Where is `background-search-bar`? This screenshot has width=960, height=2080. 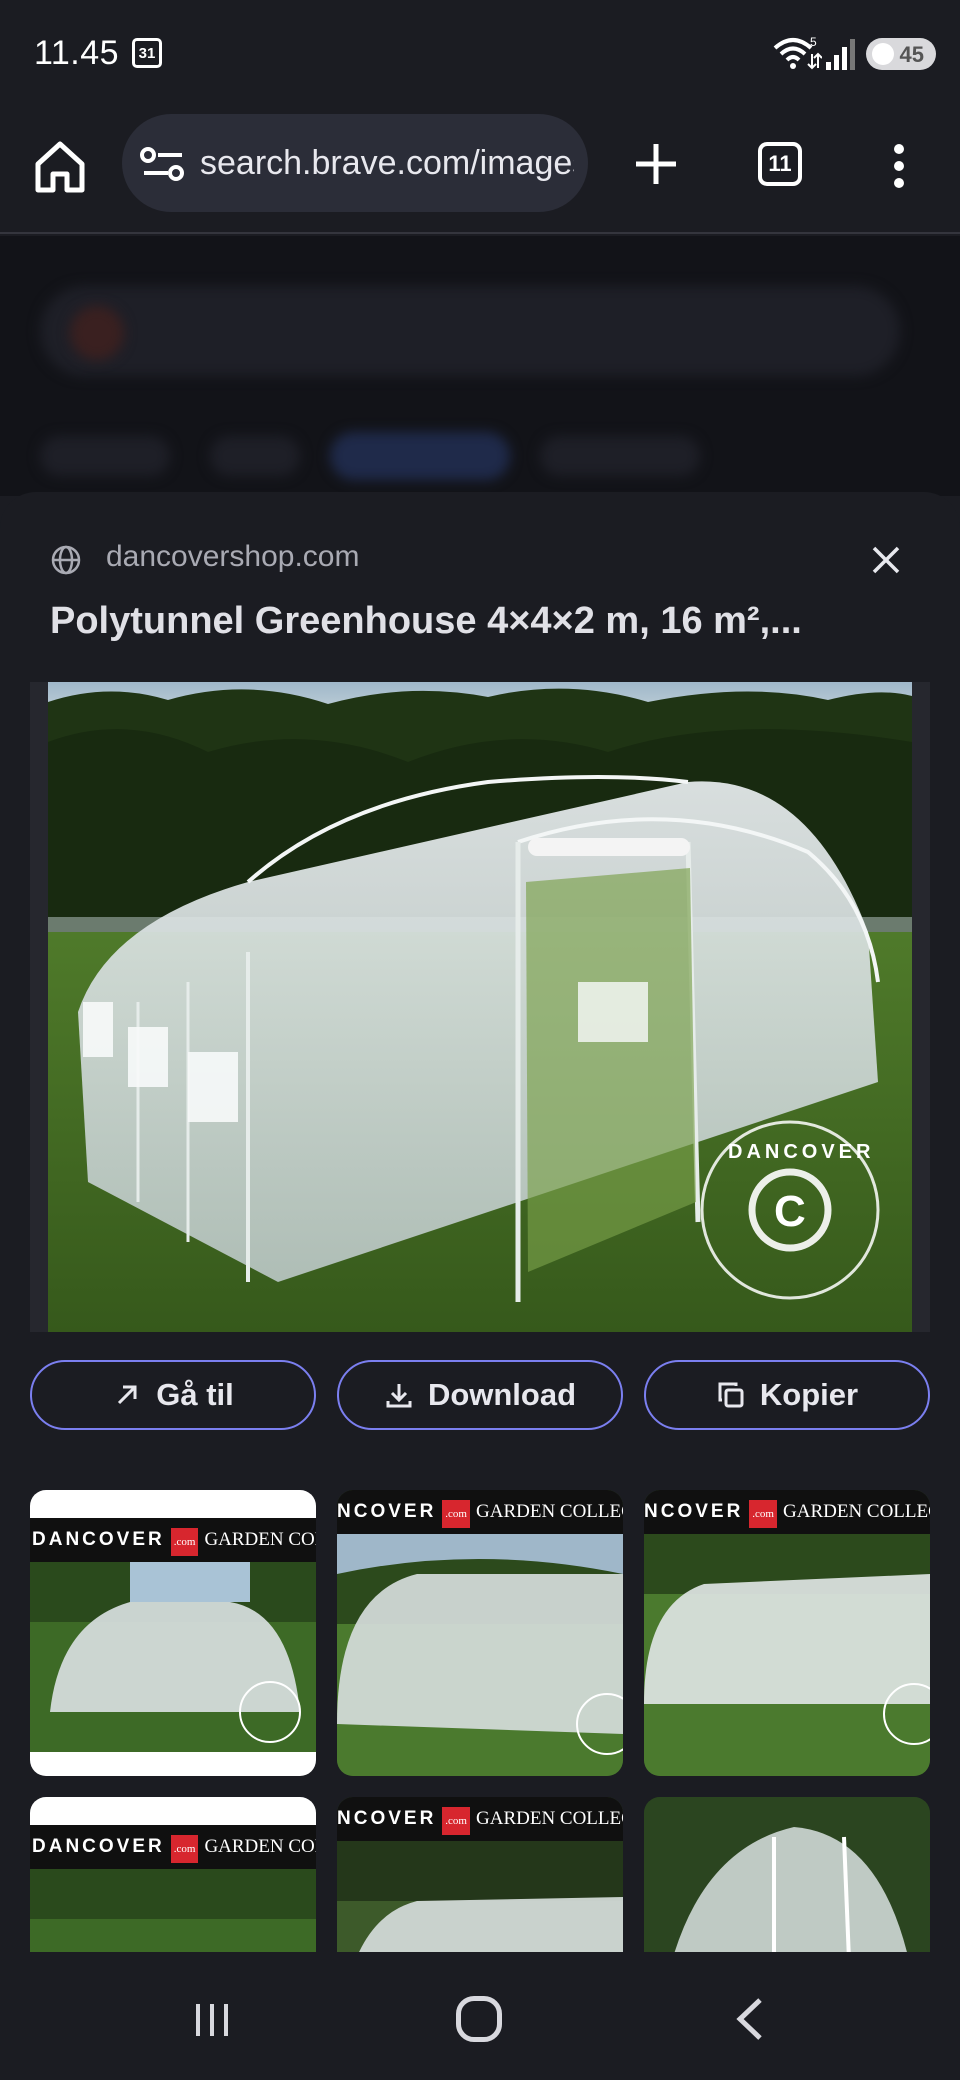
background-search-bar is located at coordinates (470, 331).